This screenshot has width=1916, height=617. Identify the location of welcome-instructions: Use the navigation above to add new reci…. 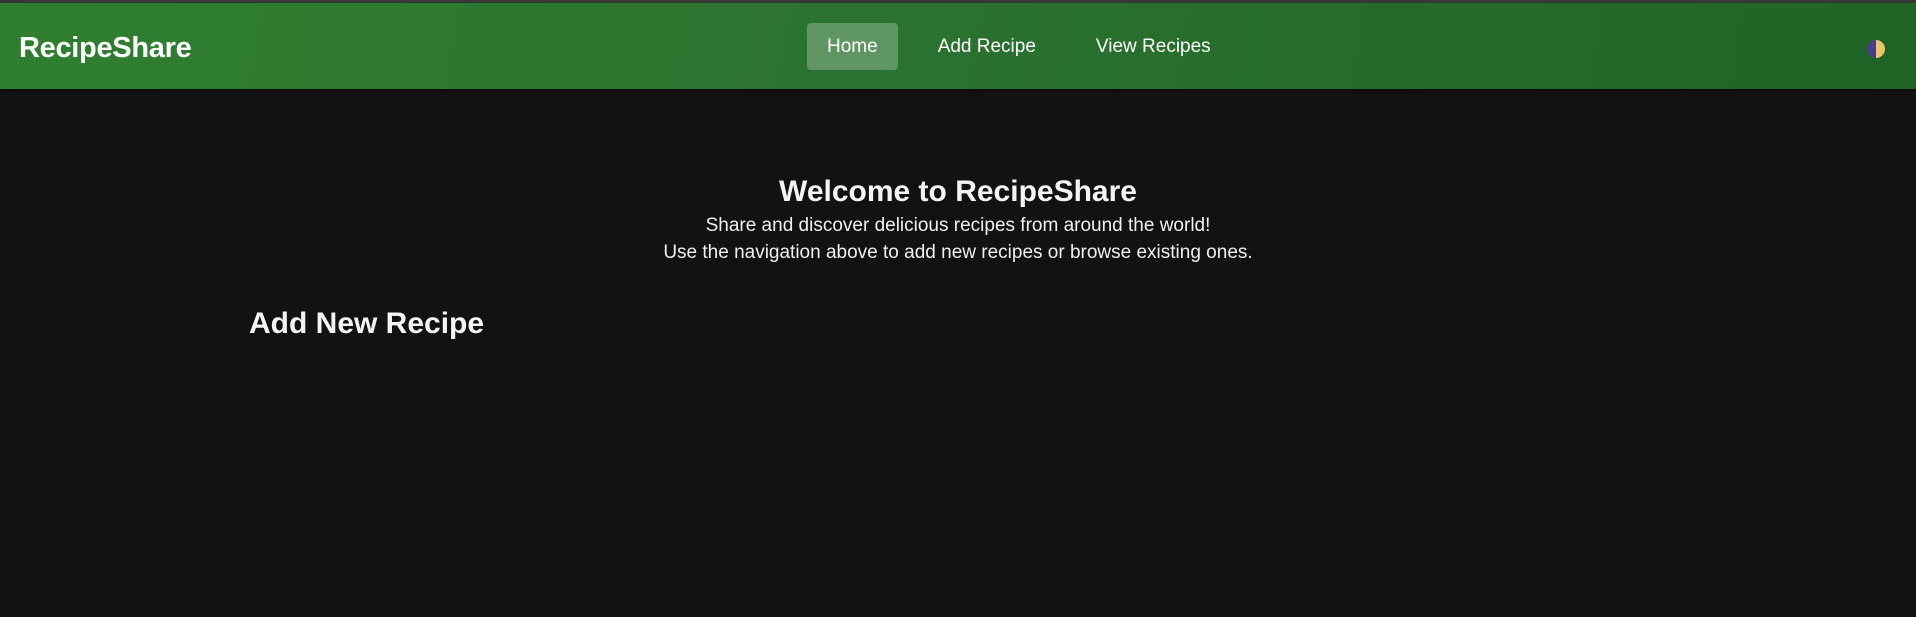
(958, 252).